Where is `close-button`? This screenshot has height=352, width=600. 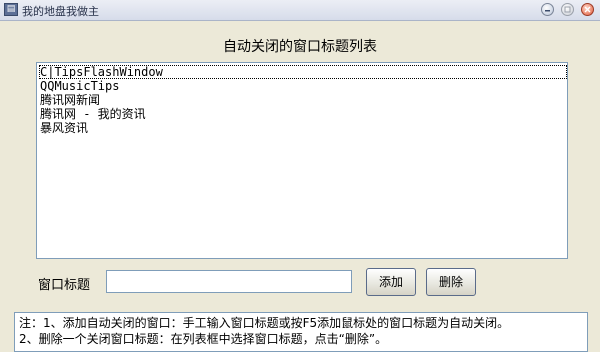 close-button is located at coordinates (587, 9).